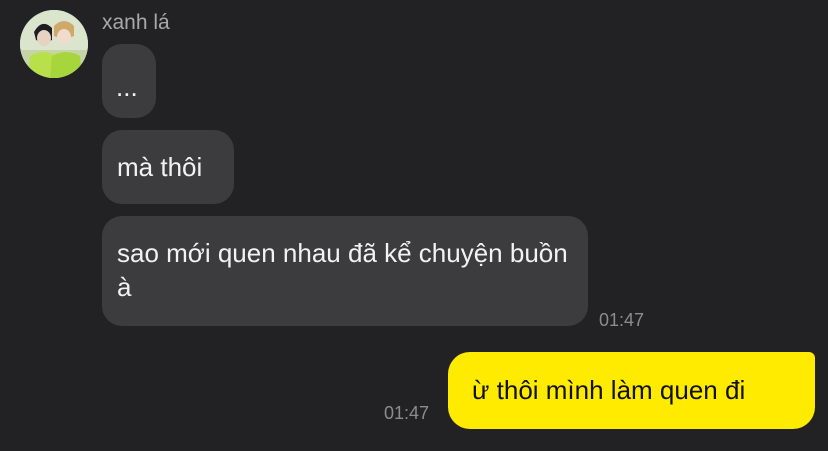  I want to click on avatar, so click(54, 44).